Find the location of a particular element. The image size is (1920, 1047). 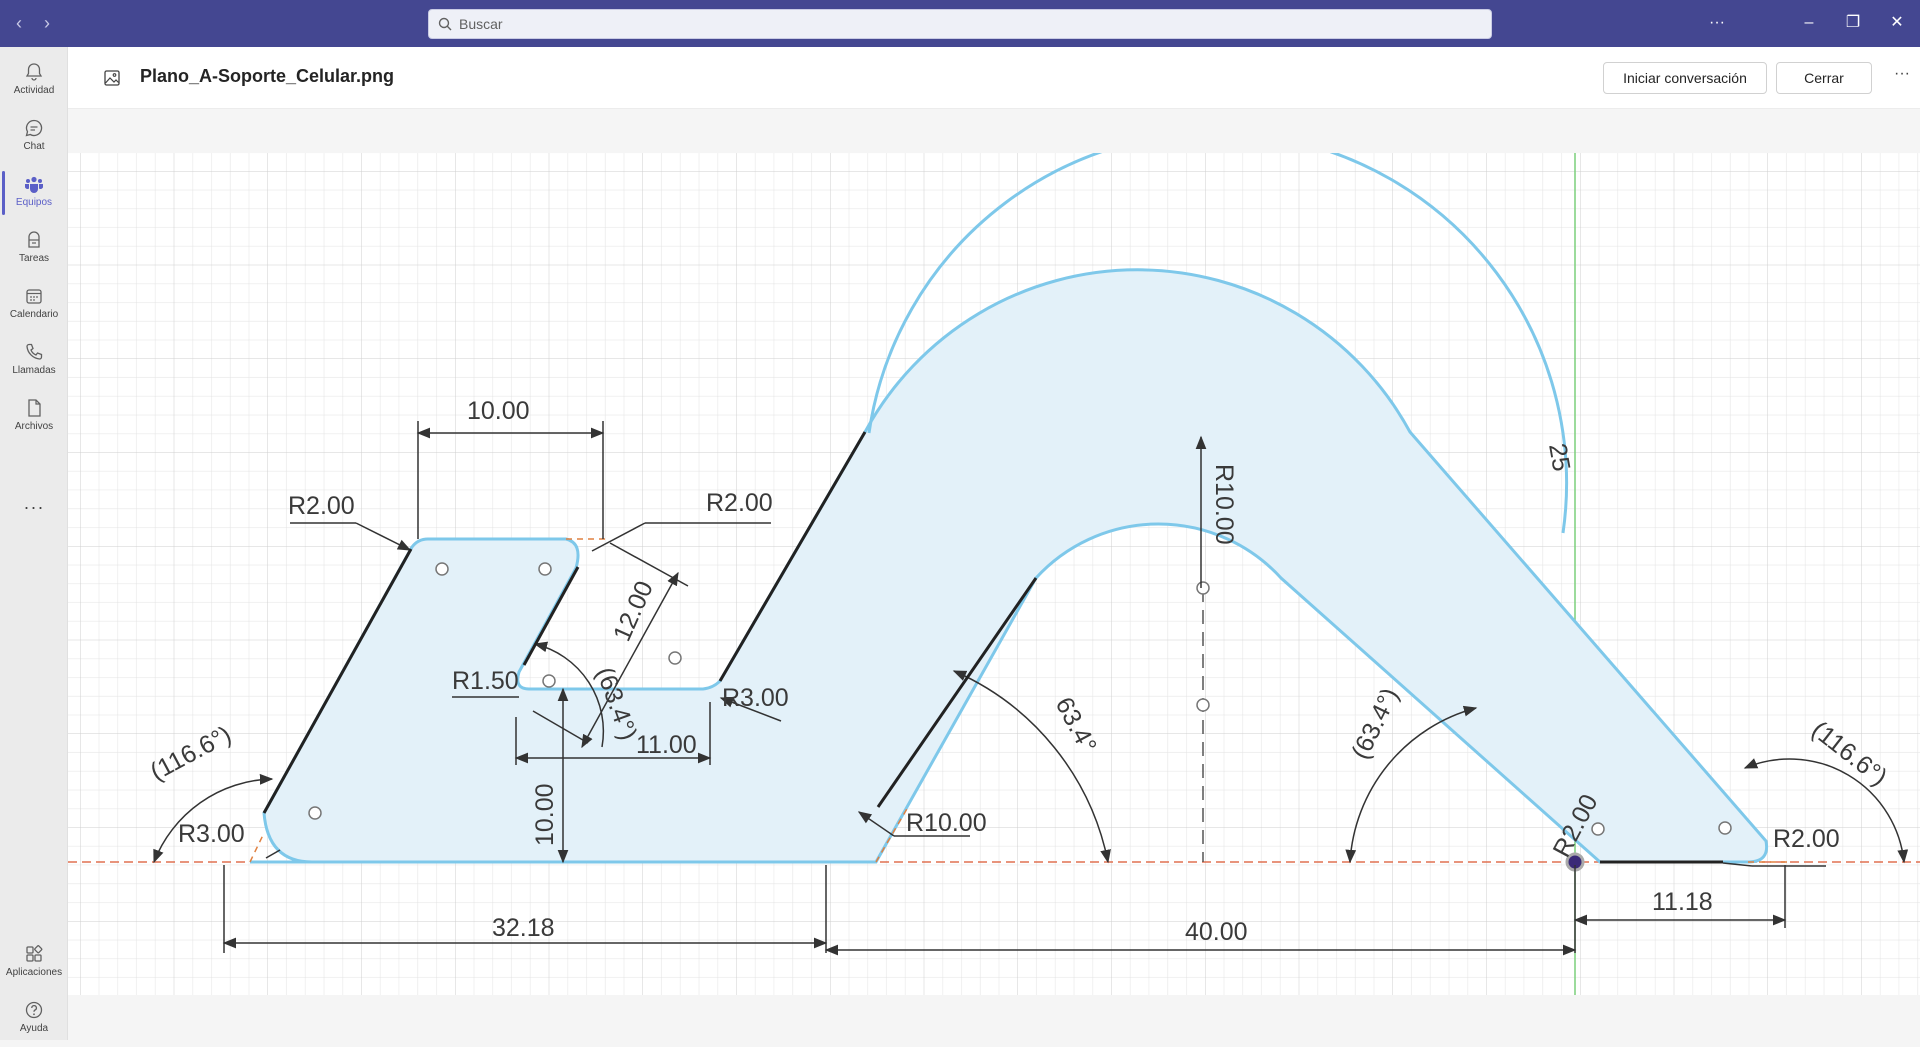

minimize-icon: – is located at coordinates (1809, 23).